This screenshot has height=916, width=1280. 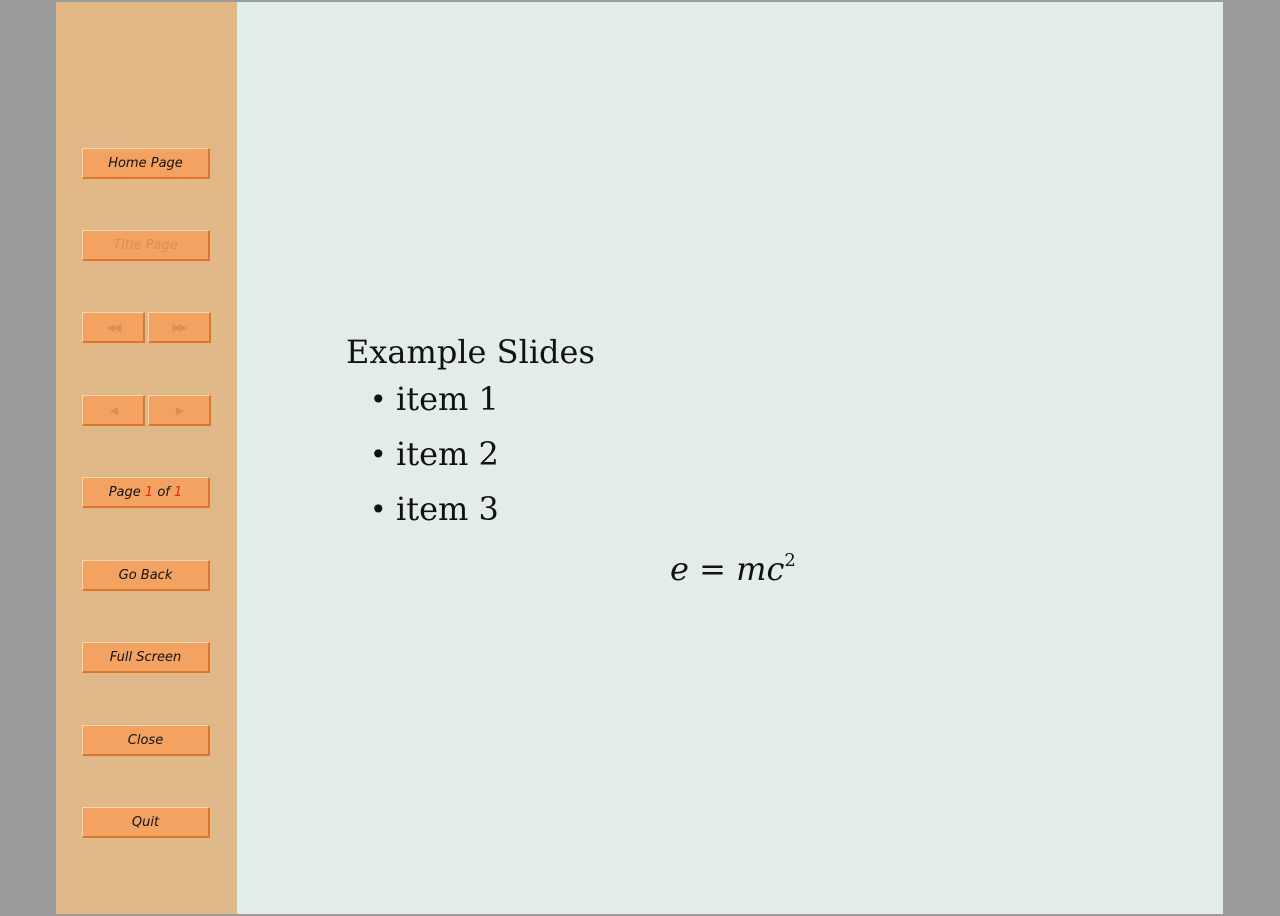 I want to click on full-screen-button: Full Screen, so click(x=146, y=657).